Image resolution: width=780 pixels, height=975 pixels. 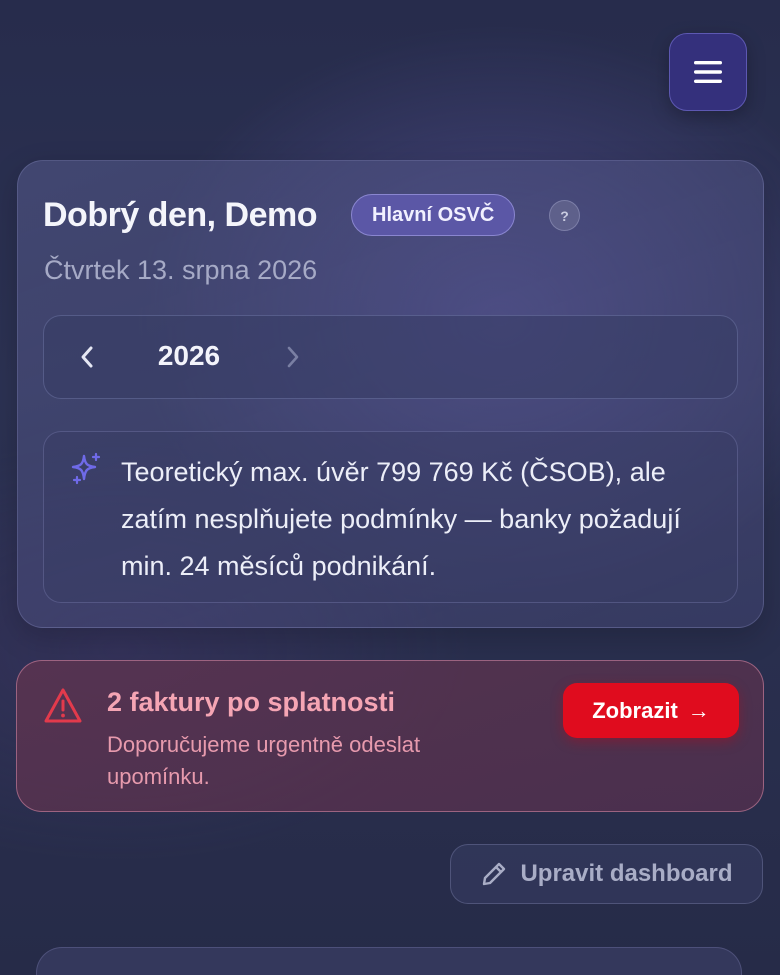 I want to click on greeting-title: Dobrý den, Demo, so click(x=180, y=215).